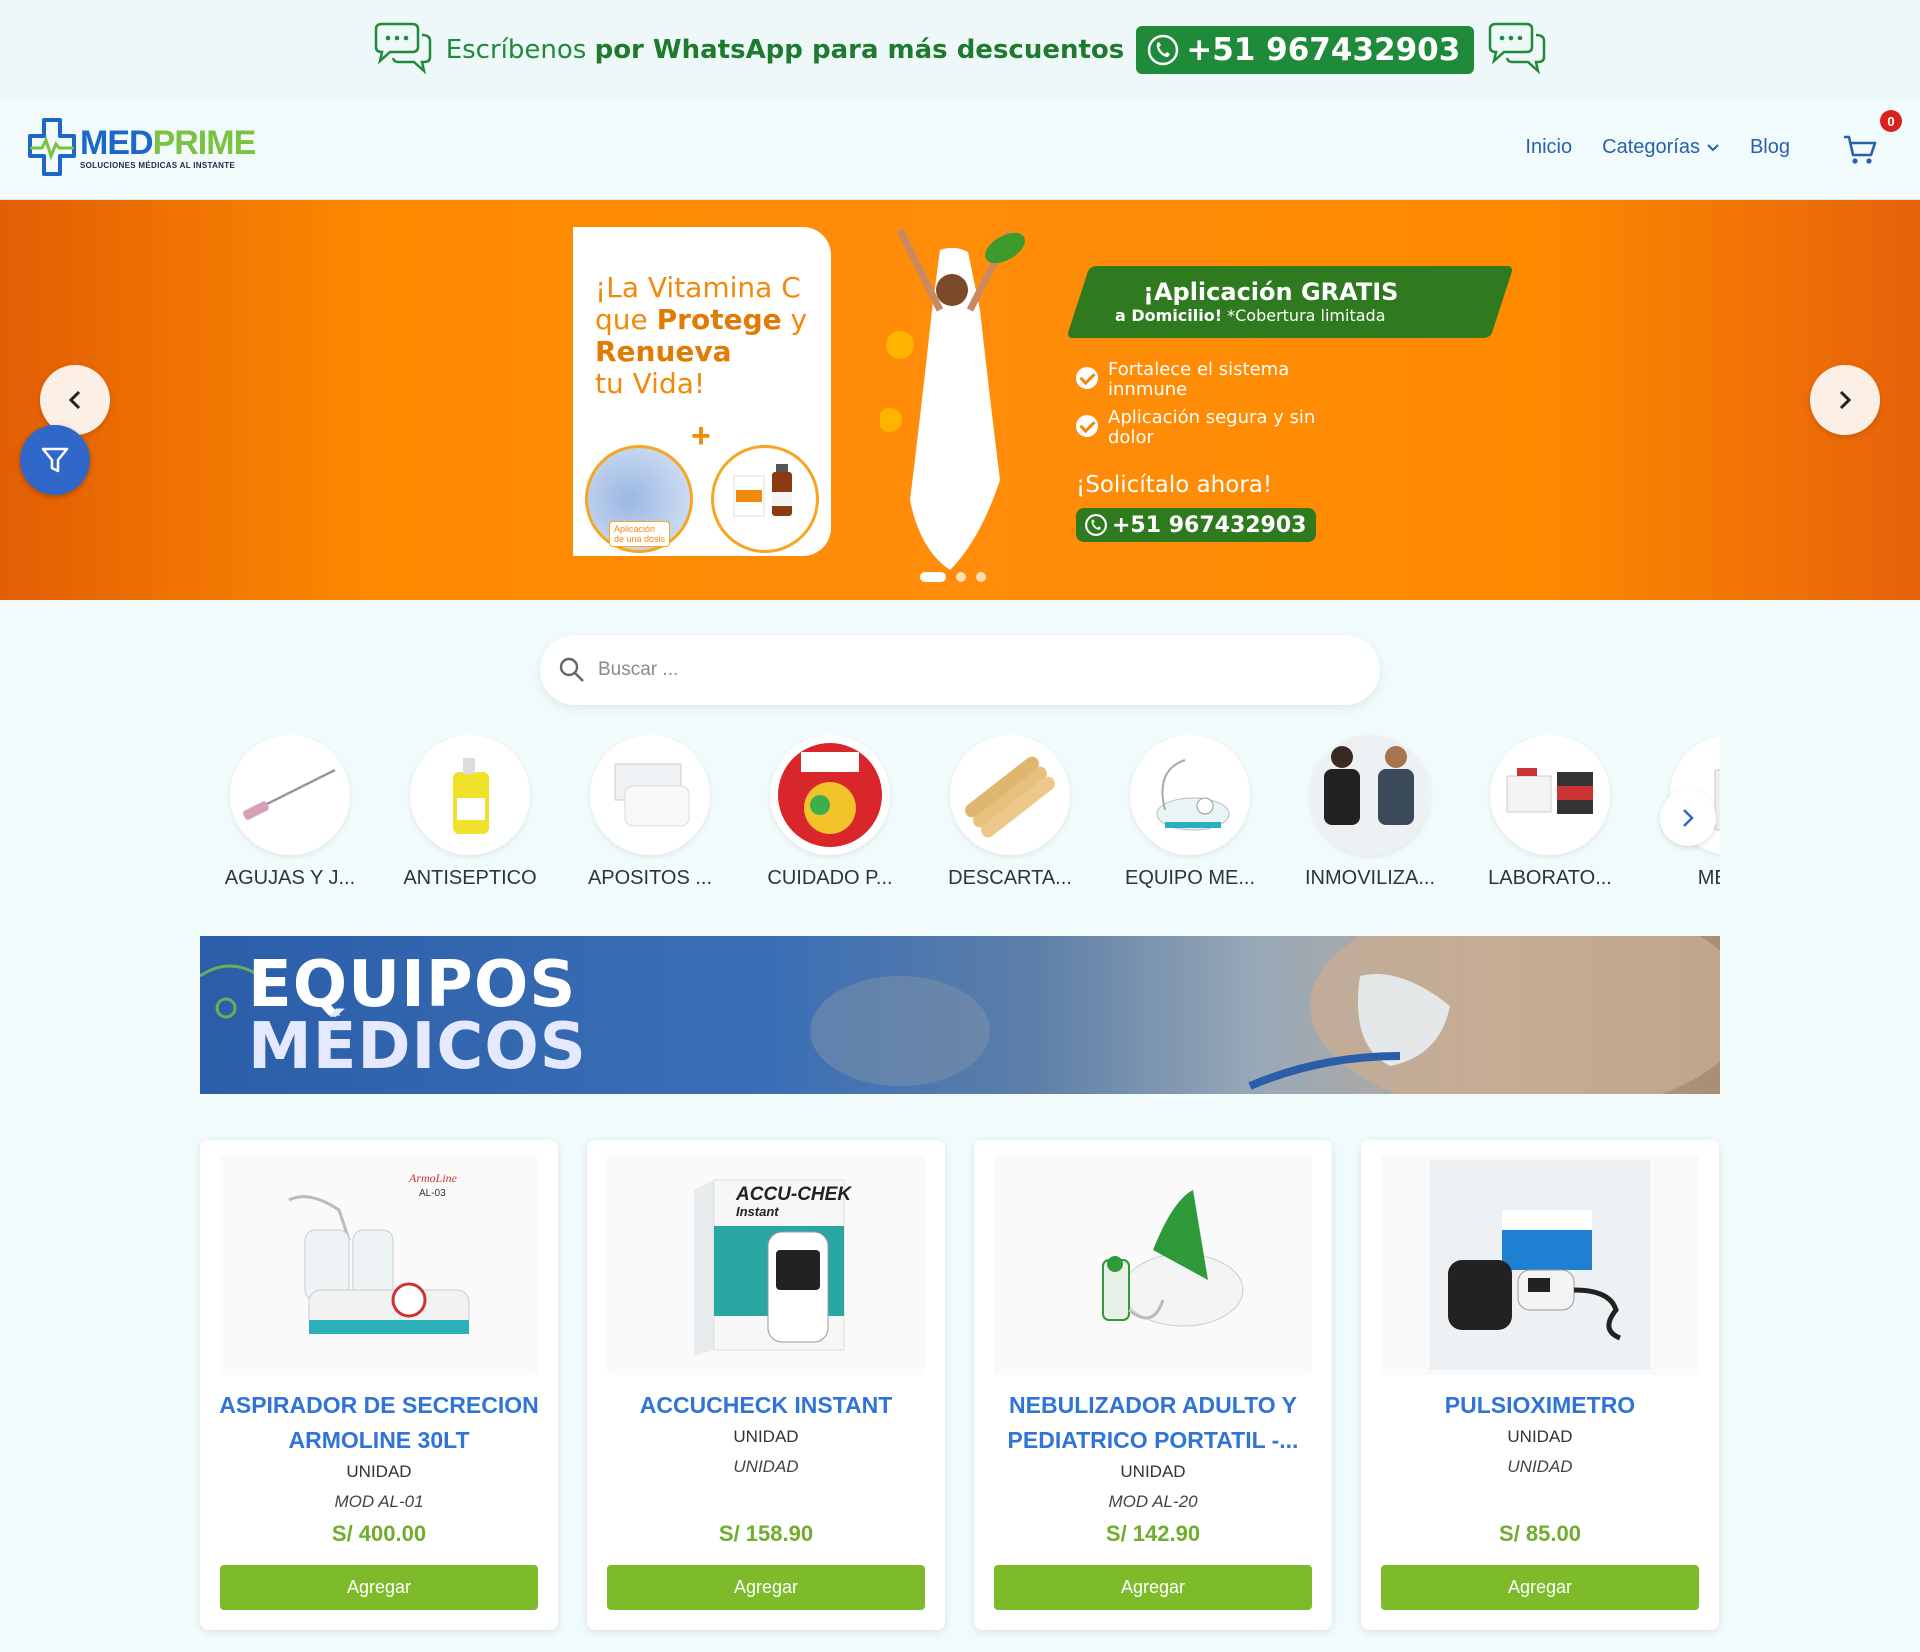  Describe the element at coordinates (766, 1533) in the screenshot. I see `product-price: S/ 158.90` at that location.